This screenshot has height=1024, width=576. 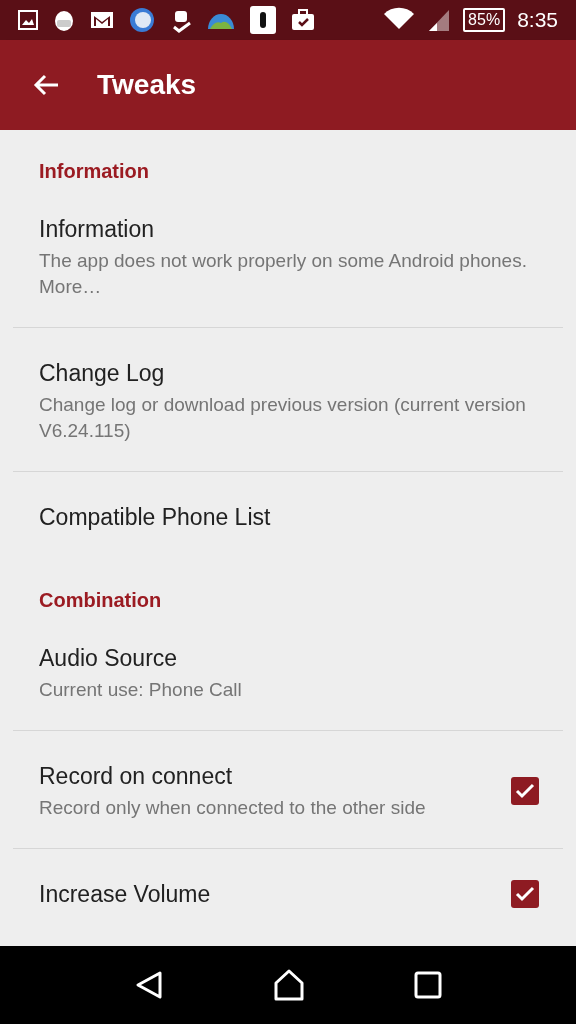 I want to click on recent-apps-icon, so click(x=427, y=985).